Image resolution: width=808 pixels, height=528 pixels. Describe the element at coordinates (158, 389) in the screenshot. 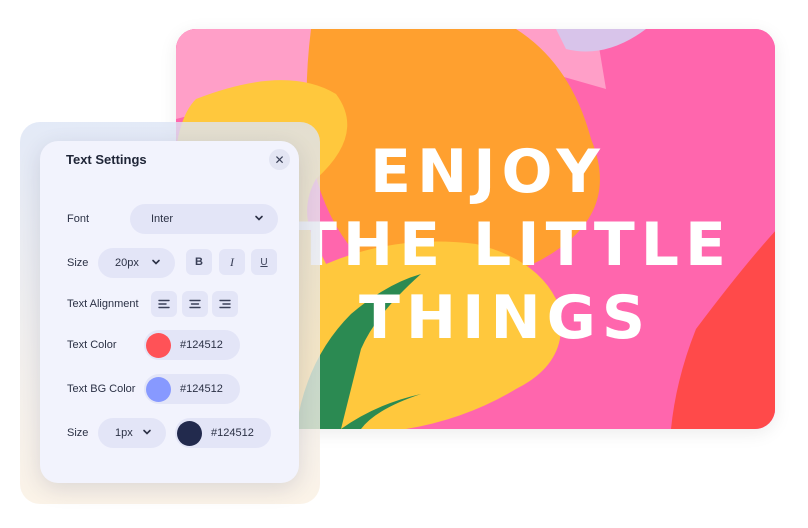

I see `bg-color-swatch` at that location.